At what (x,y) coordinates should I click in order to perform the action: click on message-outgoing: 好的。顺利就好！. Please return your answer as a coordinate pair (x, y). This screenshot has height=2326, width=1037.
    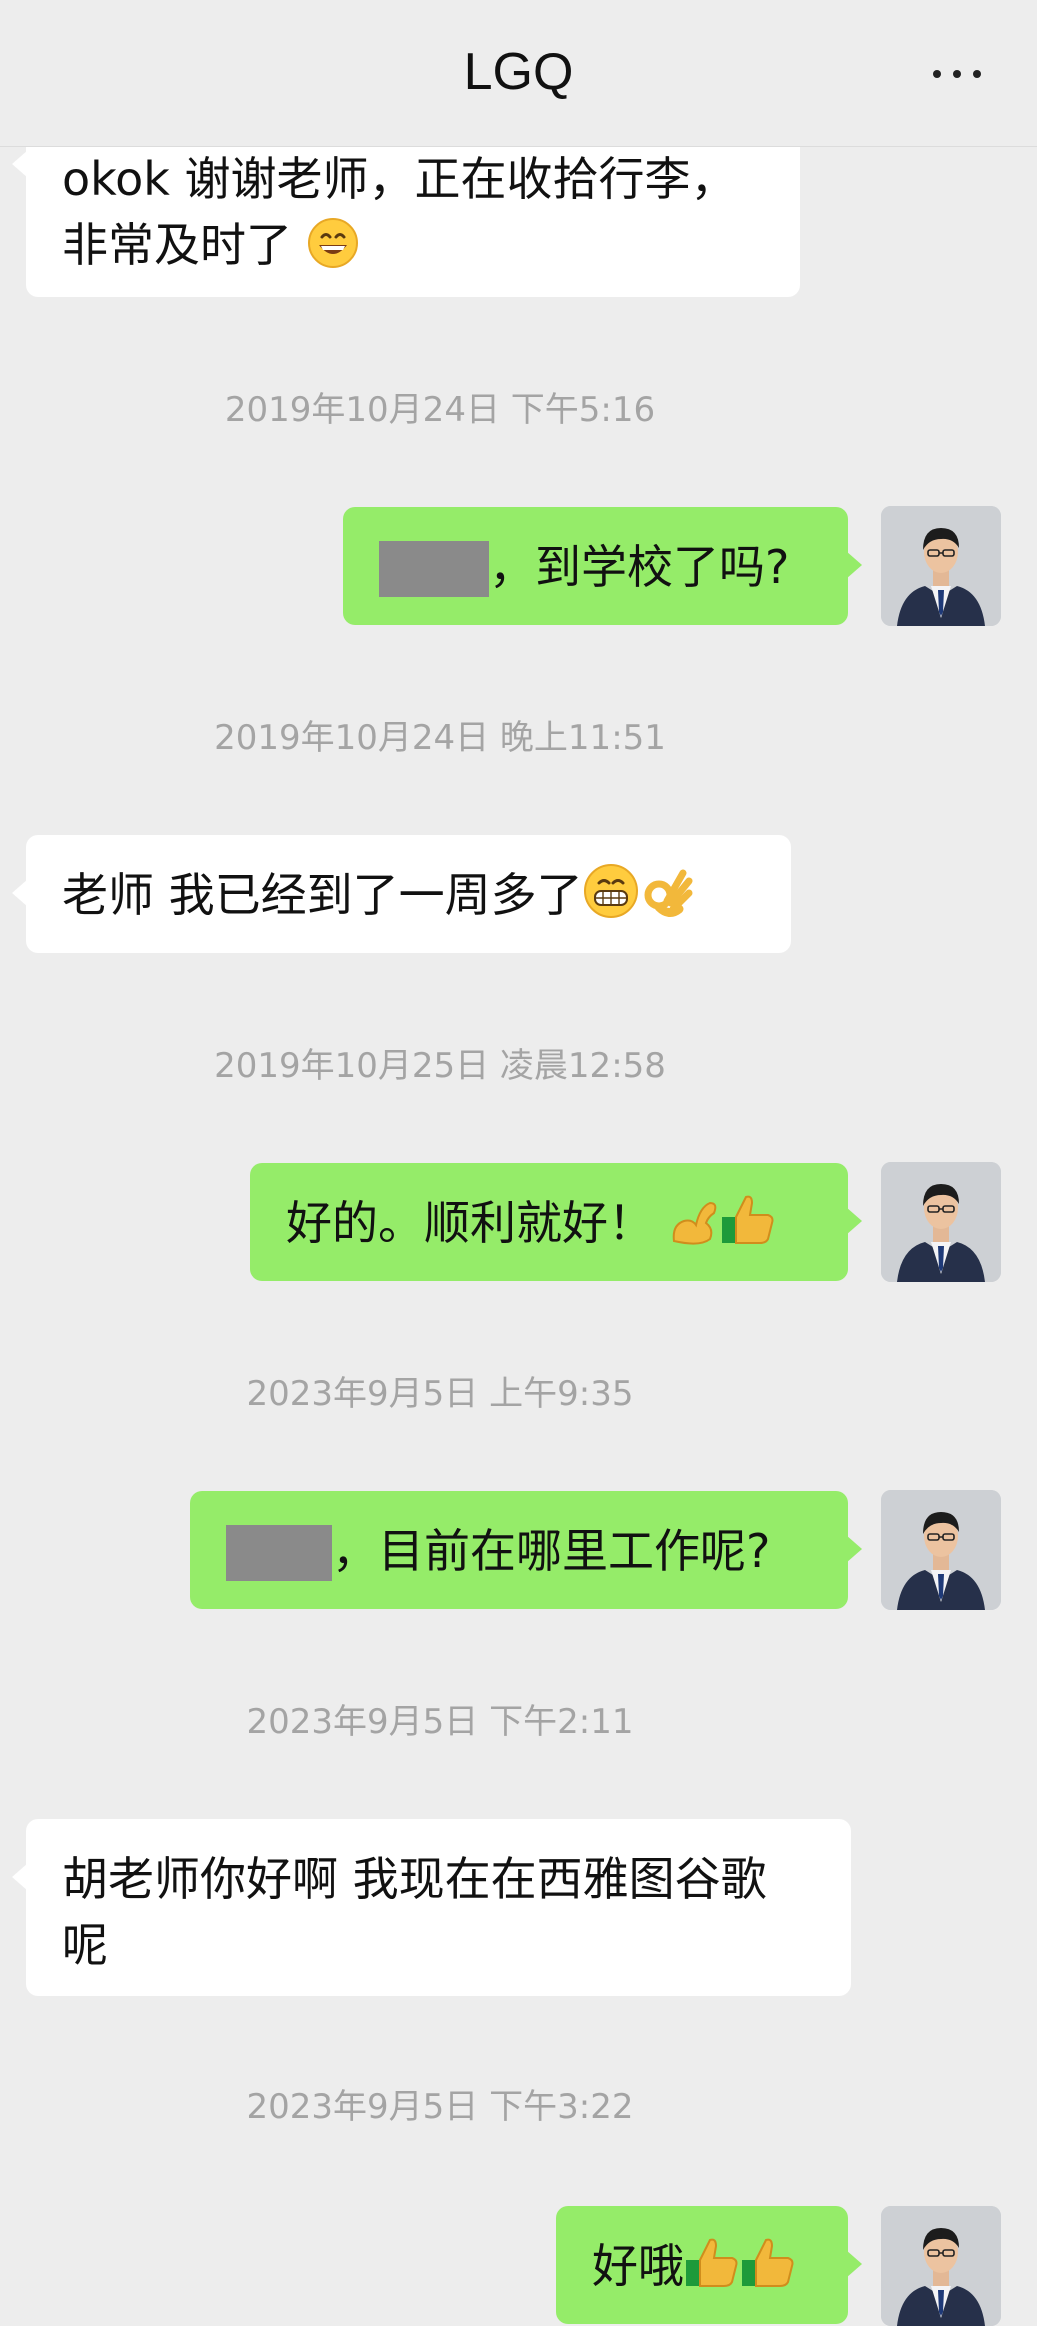
    Looking at the image, I should click on (556, 1222).